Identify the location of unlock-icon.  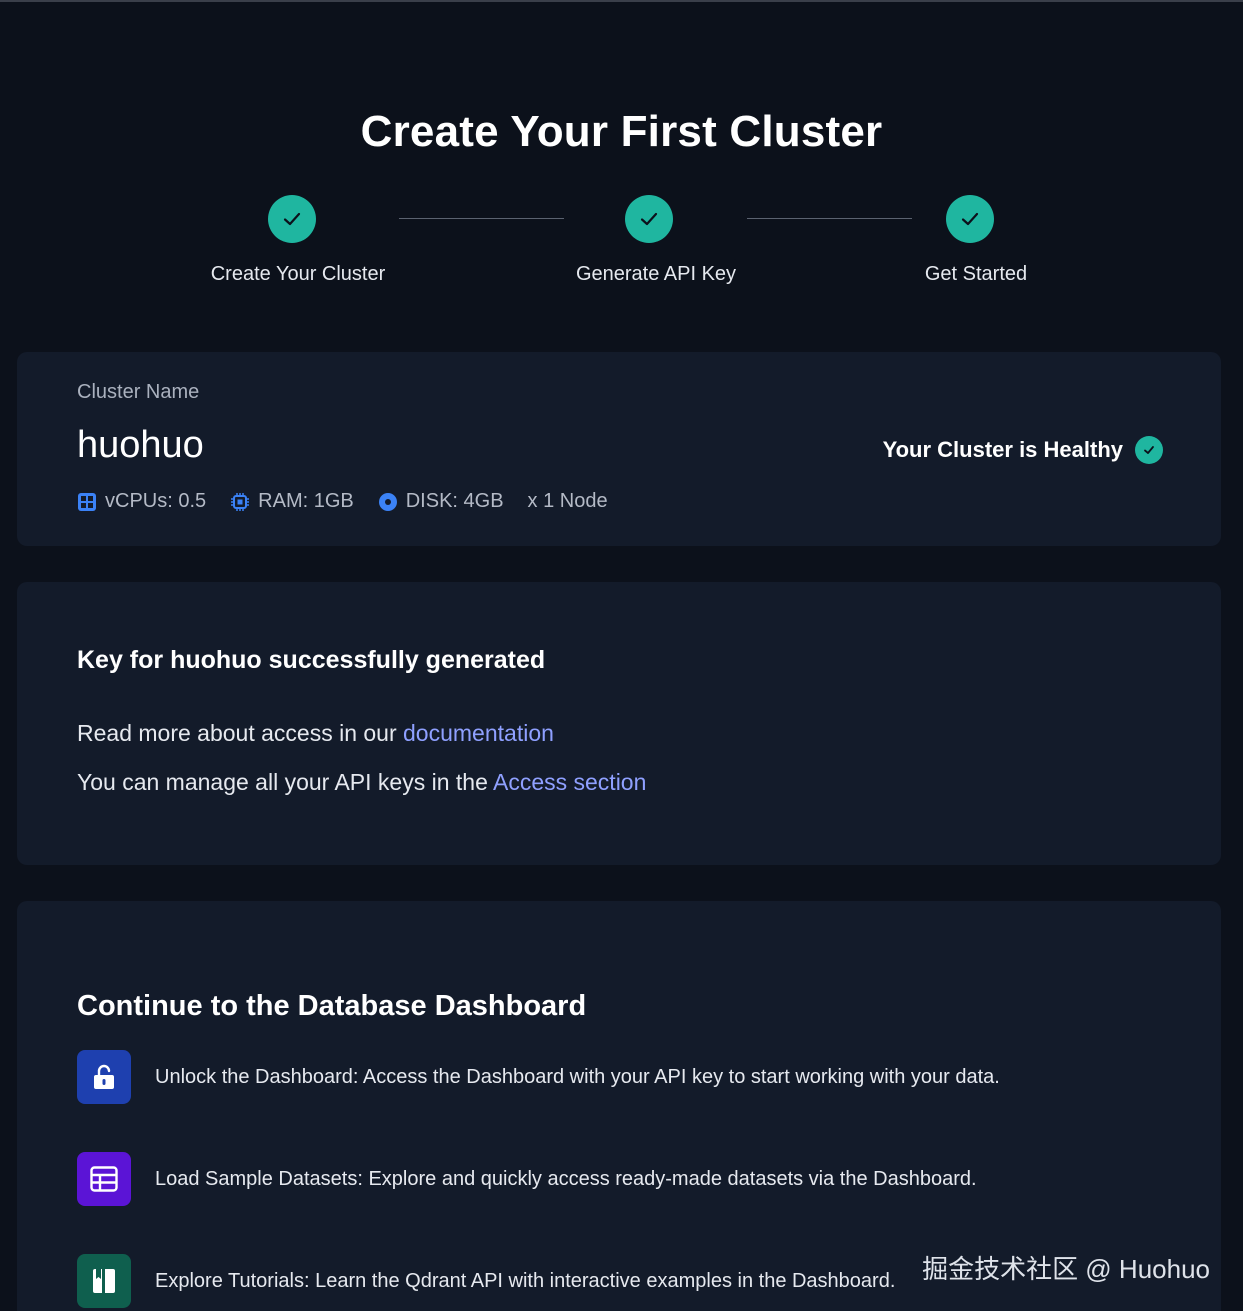
(104, 1077).